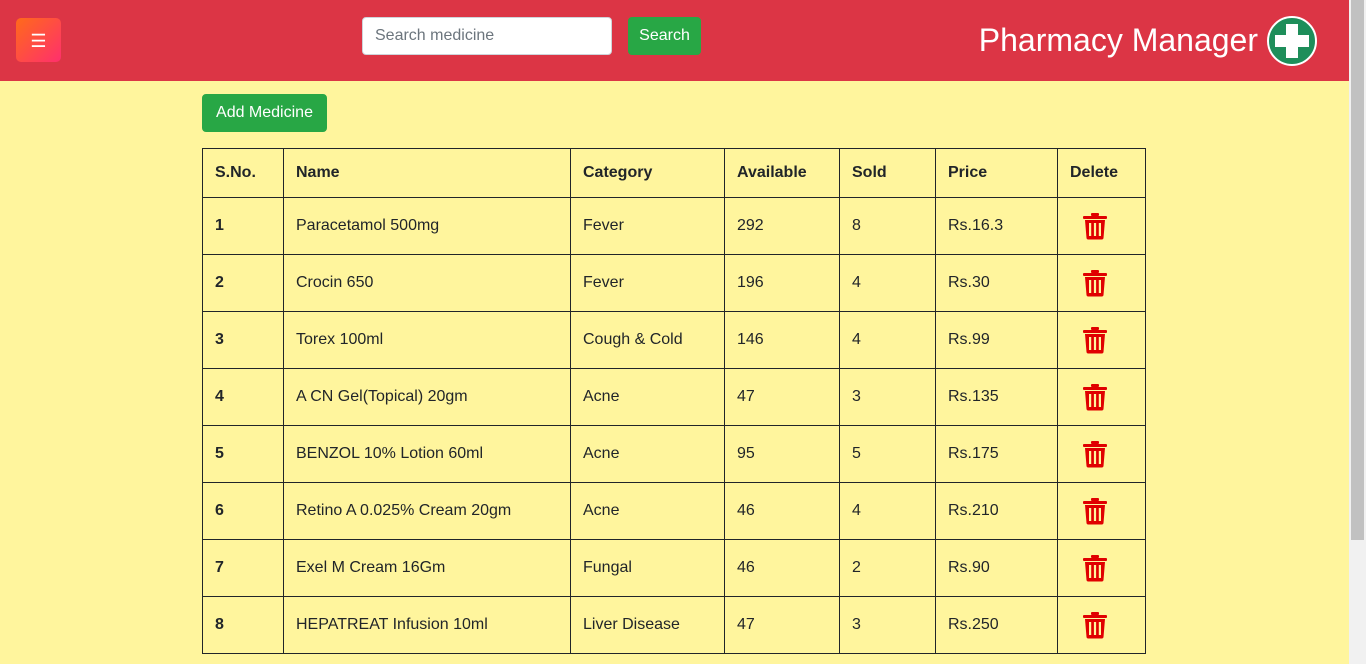 The width and height of the screenshot is (1366, 664). What do you see at coordinates (243, 283) in the screenshot?
I see `cell-sno: 2` at bounding box center [243, 283].